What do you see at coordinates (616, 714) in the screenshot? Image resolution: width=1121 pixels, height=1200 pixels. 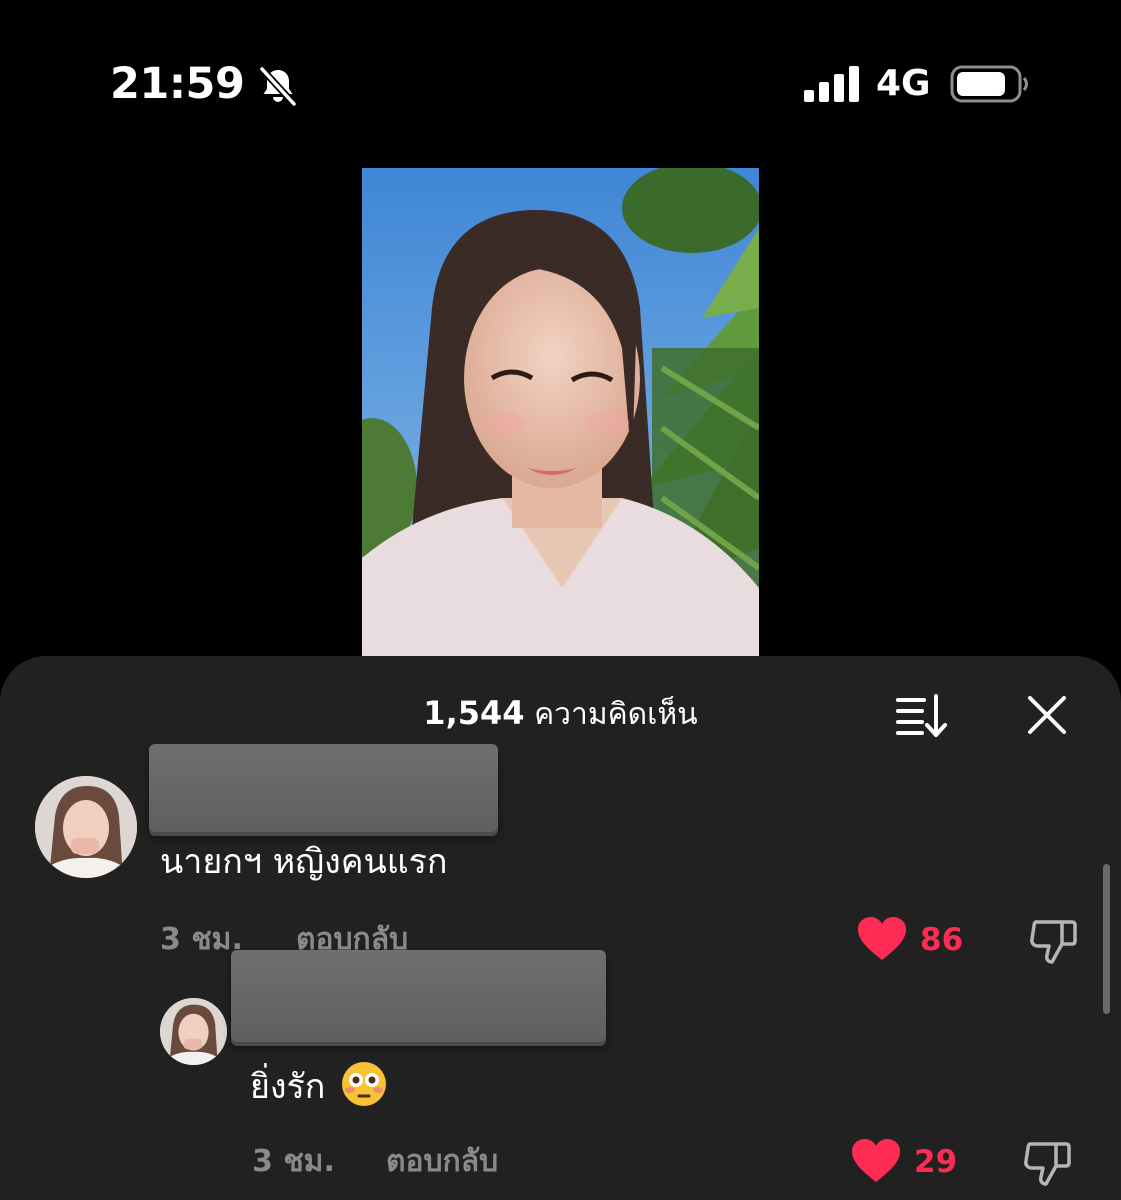 I see `comment-count-label: ความคิดเห็น` at bounding box center [616, 714].